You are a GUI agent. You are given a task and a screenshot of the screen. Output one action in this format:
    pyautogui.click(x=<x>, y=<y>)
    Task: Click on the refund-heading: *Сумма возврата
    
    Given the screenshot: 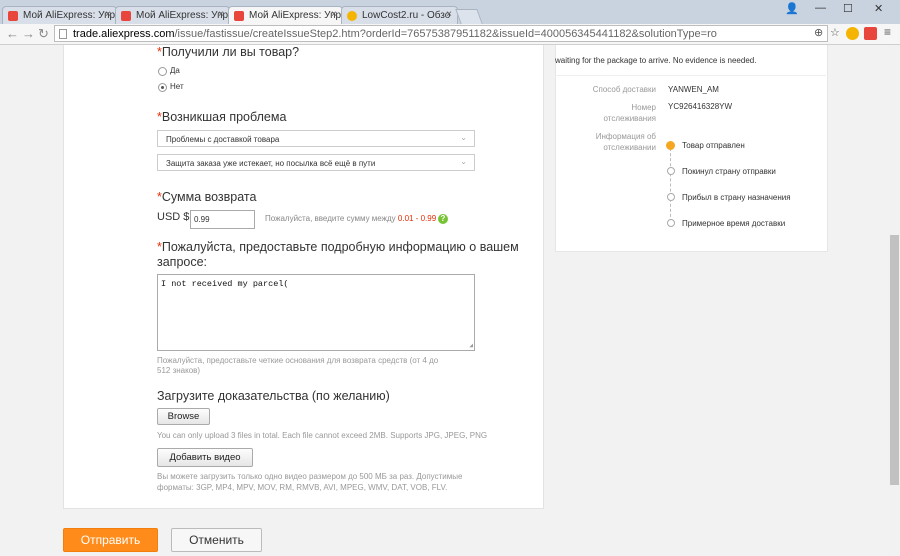 What is the action you would take?
    pyautogui.click(x=207, y=197)
    